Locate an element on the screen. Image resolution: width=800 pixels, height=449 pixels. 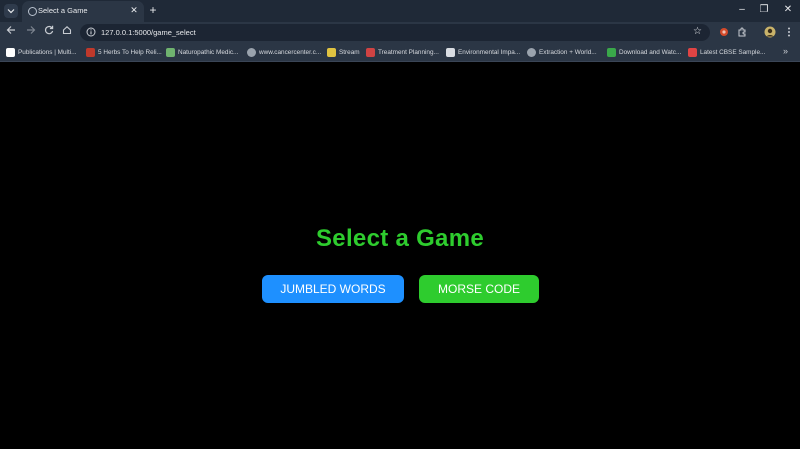
avatar-icon is located at coordinates (770, 32).